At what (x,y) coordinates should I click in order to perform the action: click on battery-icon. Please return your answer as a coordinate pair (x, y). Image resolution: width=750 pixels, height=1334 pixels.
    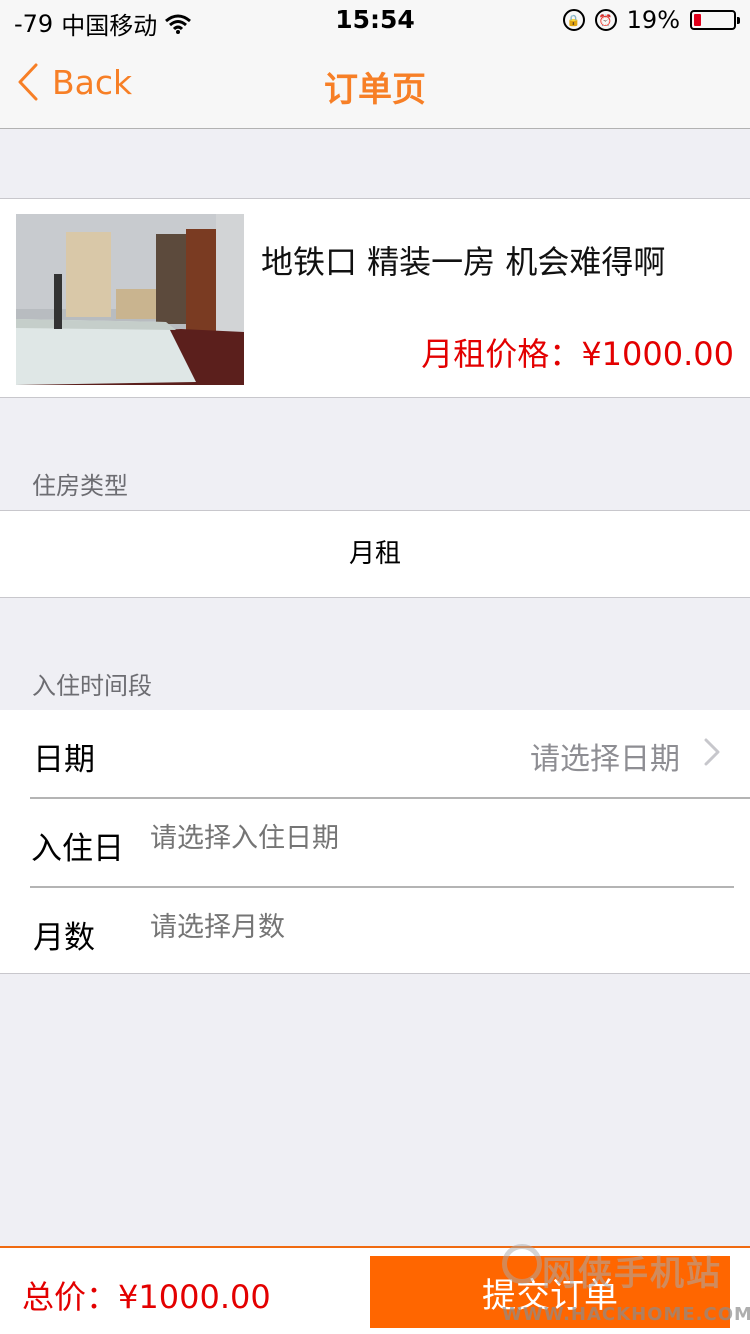
    Looking at the image, I should click on (715, 20).